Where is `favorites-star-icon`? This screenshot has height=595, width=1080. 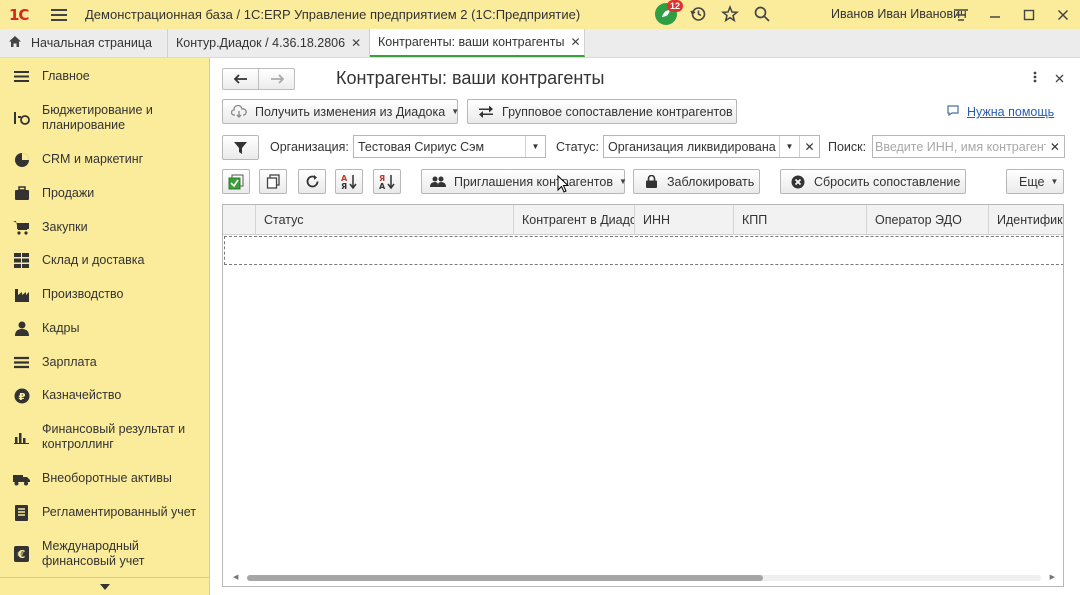
favorites-star-icon is located at coordinates (730, 14).